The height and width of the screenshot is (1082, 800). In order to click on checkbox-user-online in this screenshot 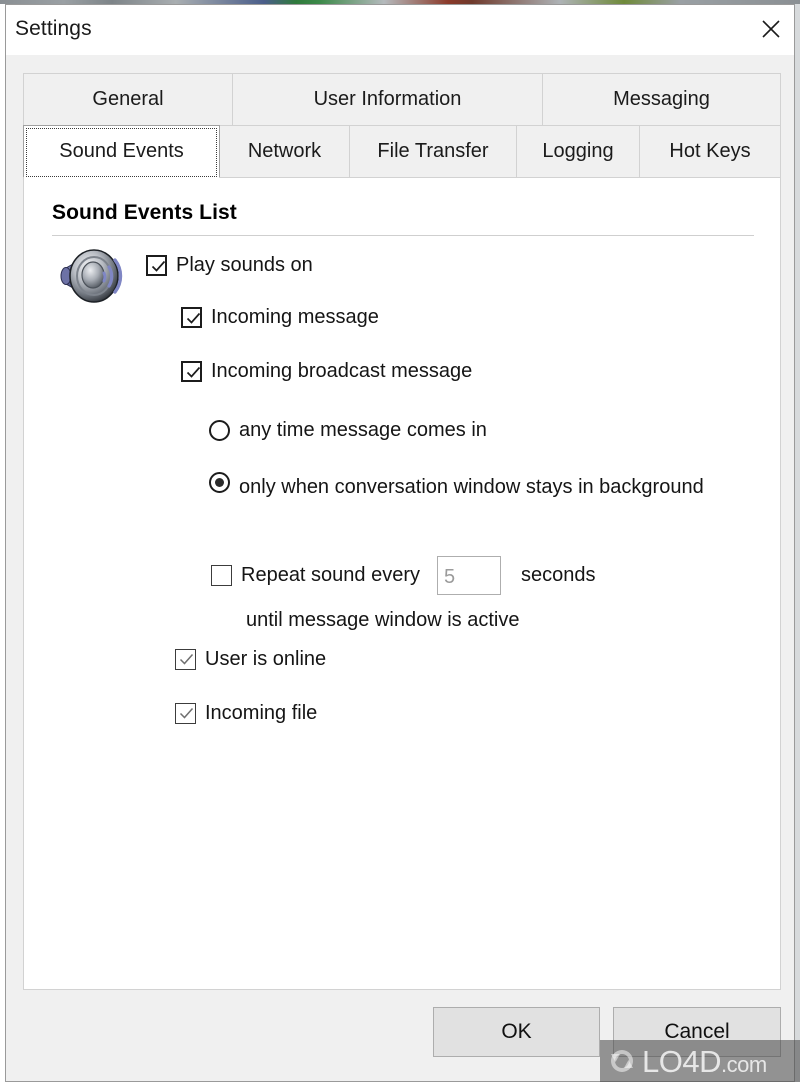, I will do `click(185, 659)`.